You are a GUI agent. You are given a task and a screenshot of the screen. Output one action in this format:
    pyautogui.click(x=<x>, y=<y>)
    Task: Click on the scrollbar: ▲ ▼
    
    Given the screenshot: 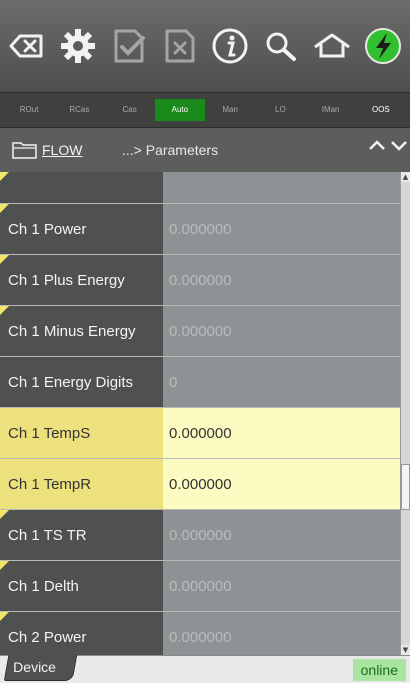 What is the action you would take?
    pyautogui.click(x=405, y=413)
    